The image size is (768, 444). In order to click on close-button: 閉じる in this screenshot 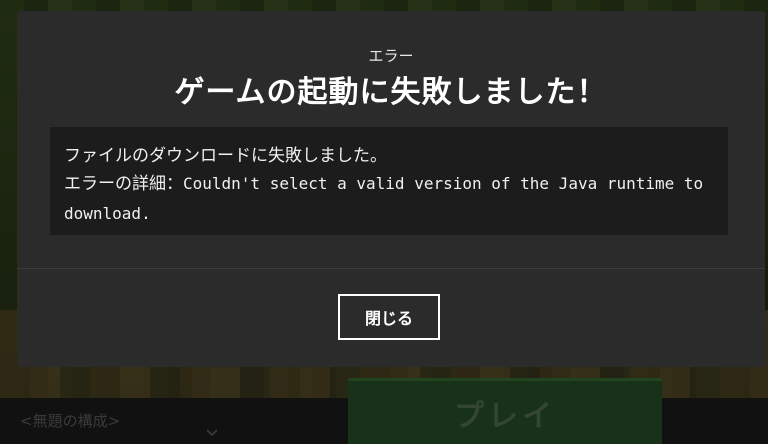, I will do `click(389, 317)`.